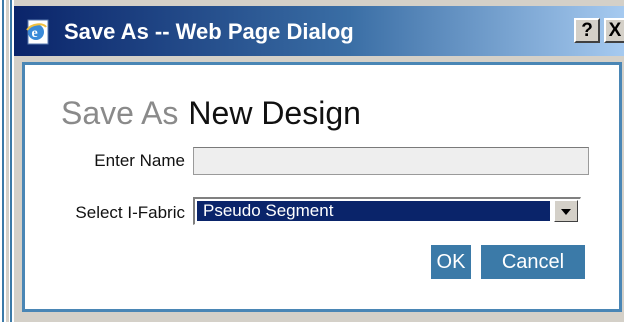 Image resolution: width=624 pixels, height=322 pixels. I want to click on svg-text: e, so click(35, 33).